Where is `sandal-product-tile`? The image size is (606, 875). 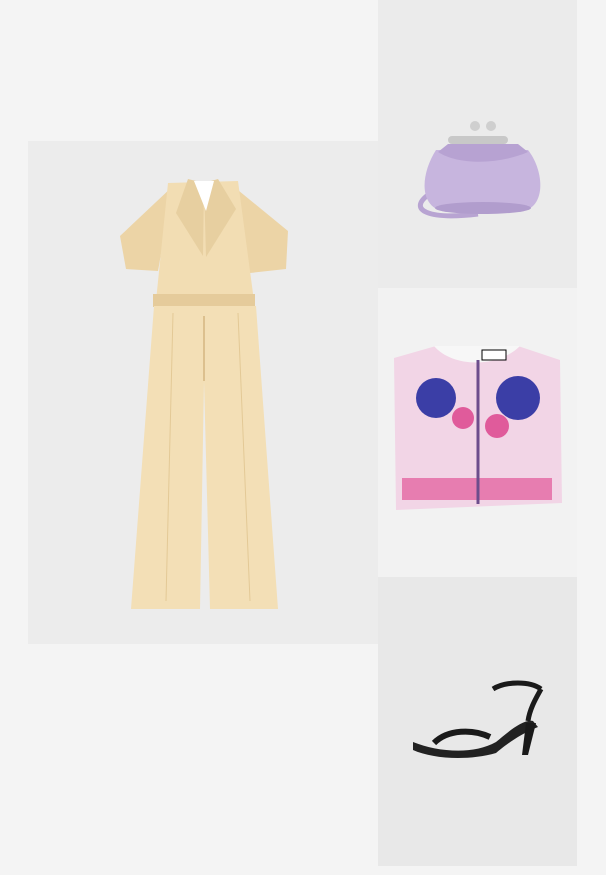 sandal-product-tile is located at coordinates (477, 721).